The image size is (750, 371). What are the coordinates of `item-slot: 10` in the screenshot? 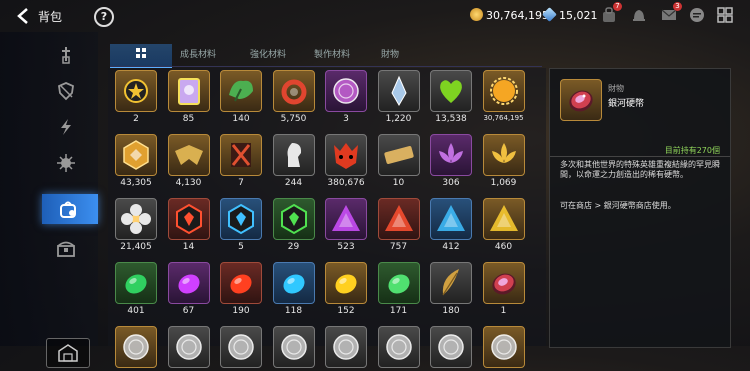 It's located at (399, 161).